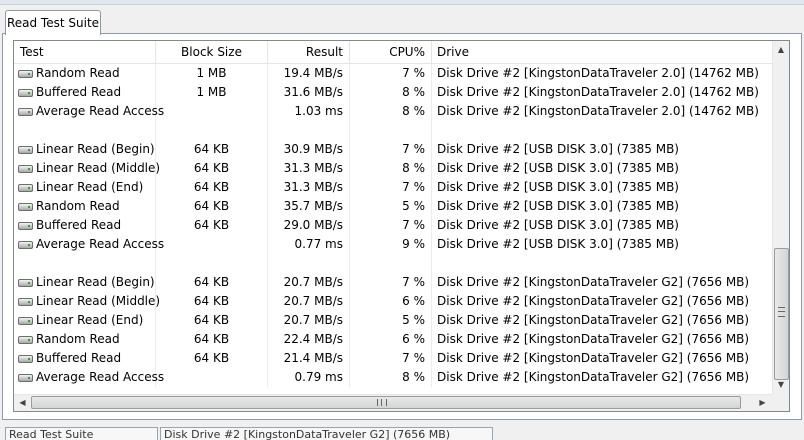  I want to click on horizontal-scrollbar: ◀ ▶, so click(393, 402).